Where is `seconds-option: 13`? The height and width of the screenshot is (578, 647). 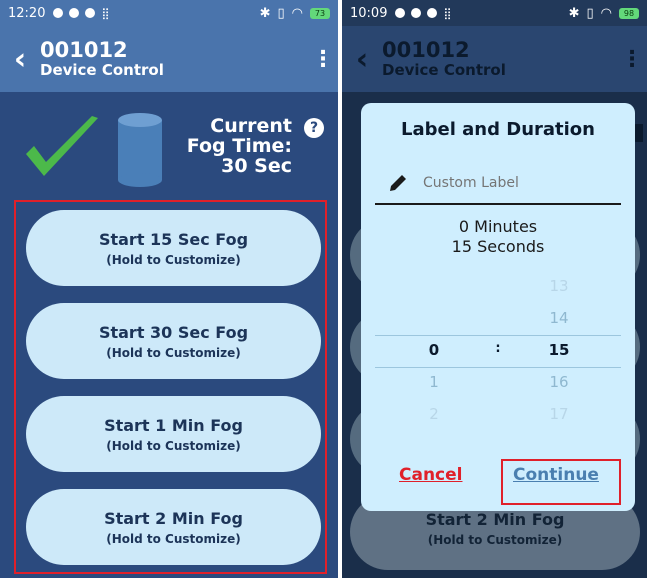 seconds-option: 13 is located at coordinates (559, 286).